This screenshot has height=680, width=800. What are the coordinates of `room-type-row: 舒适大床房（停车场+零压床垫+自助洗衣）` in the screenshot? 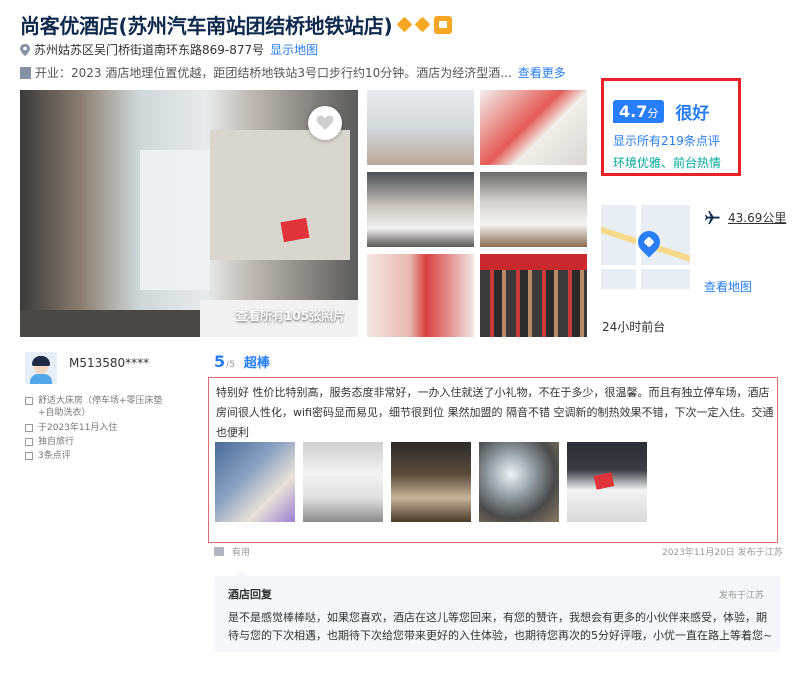 It's located at (100, 407).